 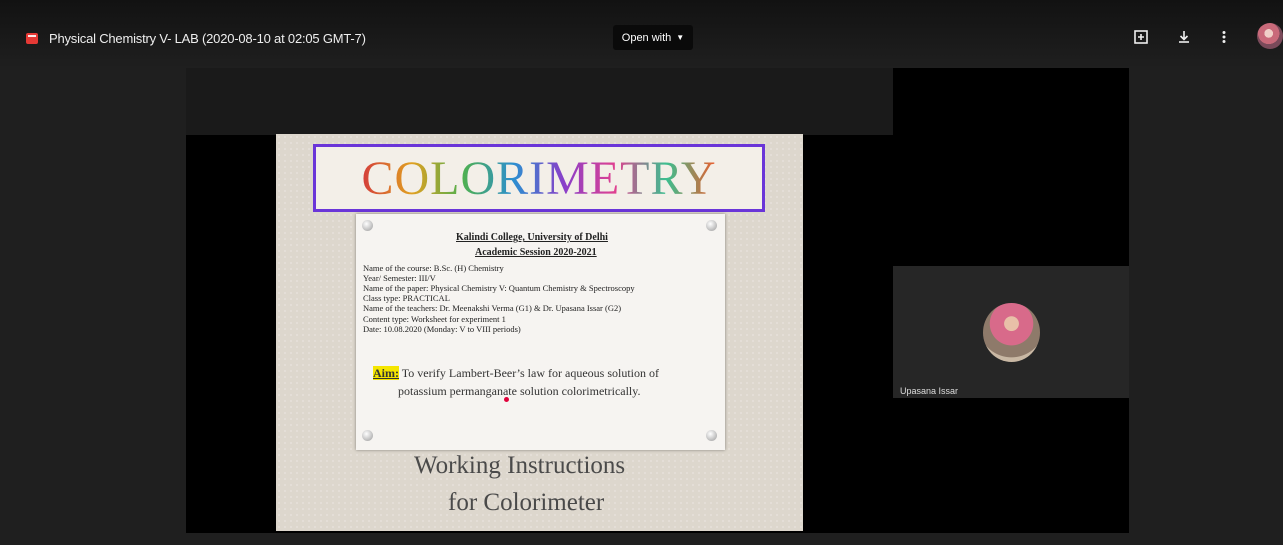 I want to click on more-vert-icon, so click(x=1224, y=37).